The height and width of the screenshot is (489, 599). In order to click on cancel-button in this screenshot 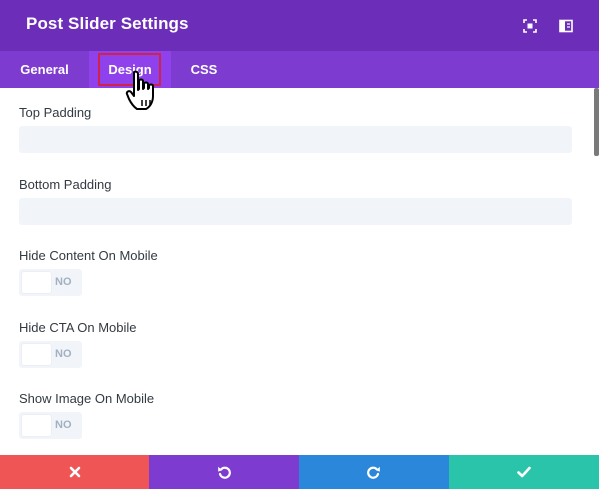, I will do `click(74, 472)`.